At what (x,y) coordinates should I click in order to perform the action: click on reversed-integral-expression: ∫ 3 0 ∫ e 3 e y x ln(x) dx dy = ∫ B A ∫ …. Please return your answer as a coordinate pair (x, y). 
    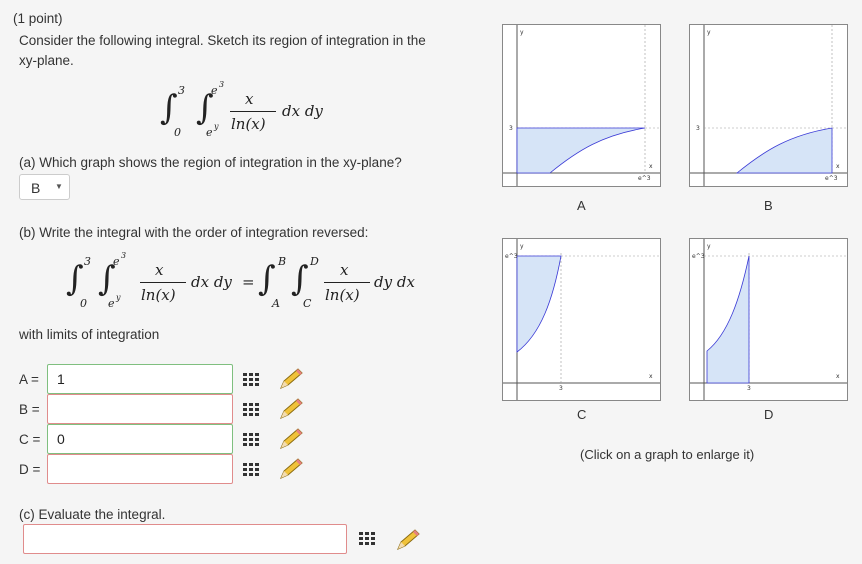
    Looking at the image, I should click on (246, 283).